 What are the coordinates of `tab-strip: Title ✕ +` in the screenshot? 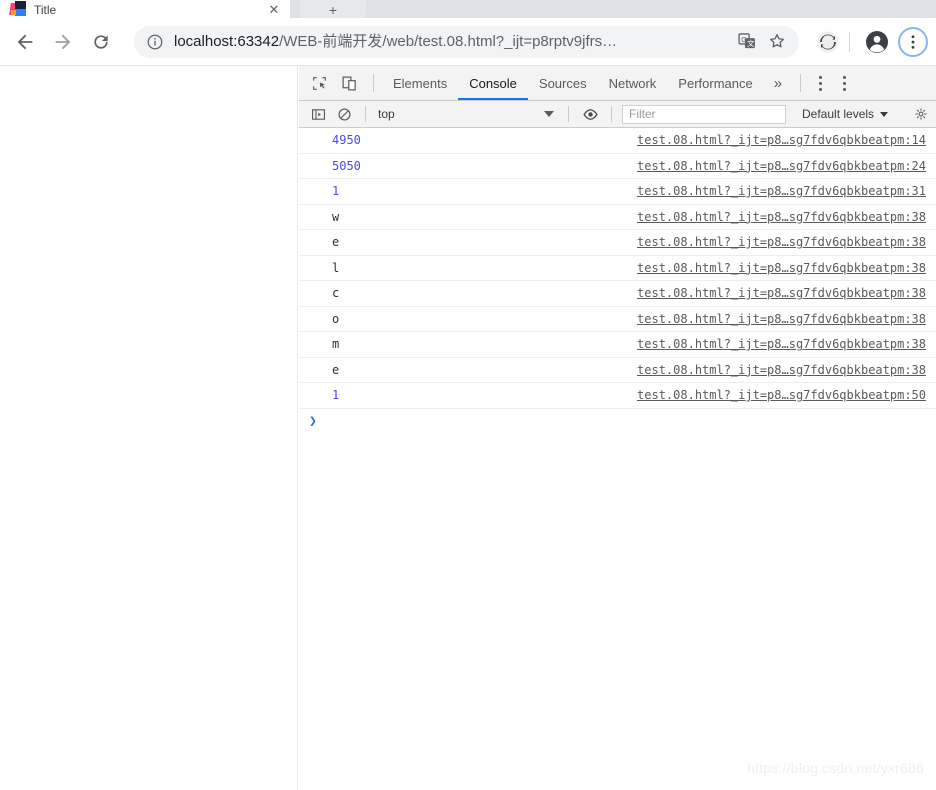 It's located at (468, 9).